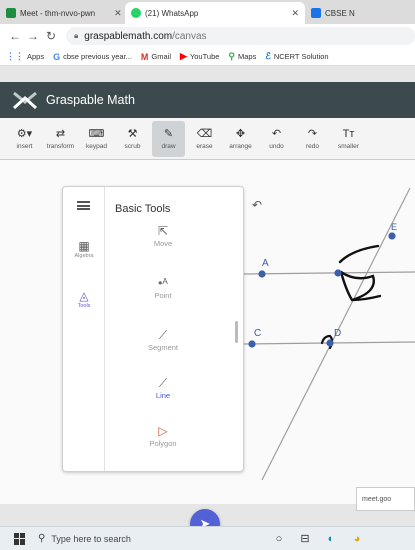 Image resolution: width=415 pixels, height=550 pixels. What do you see at coordinates (84, 246) in the screenshot?
I see `calculator-icon: ▦` at bounding box center [84, 246].